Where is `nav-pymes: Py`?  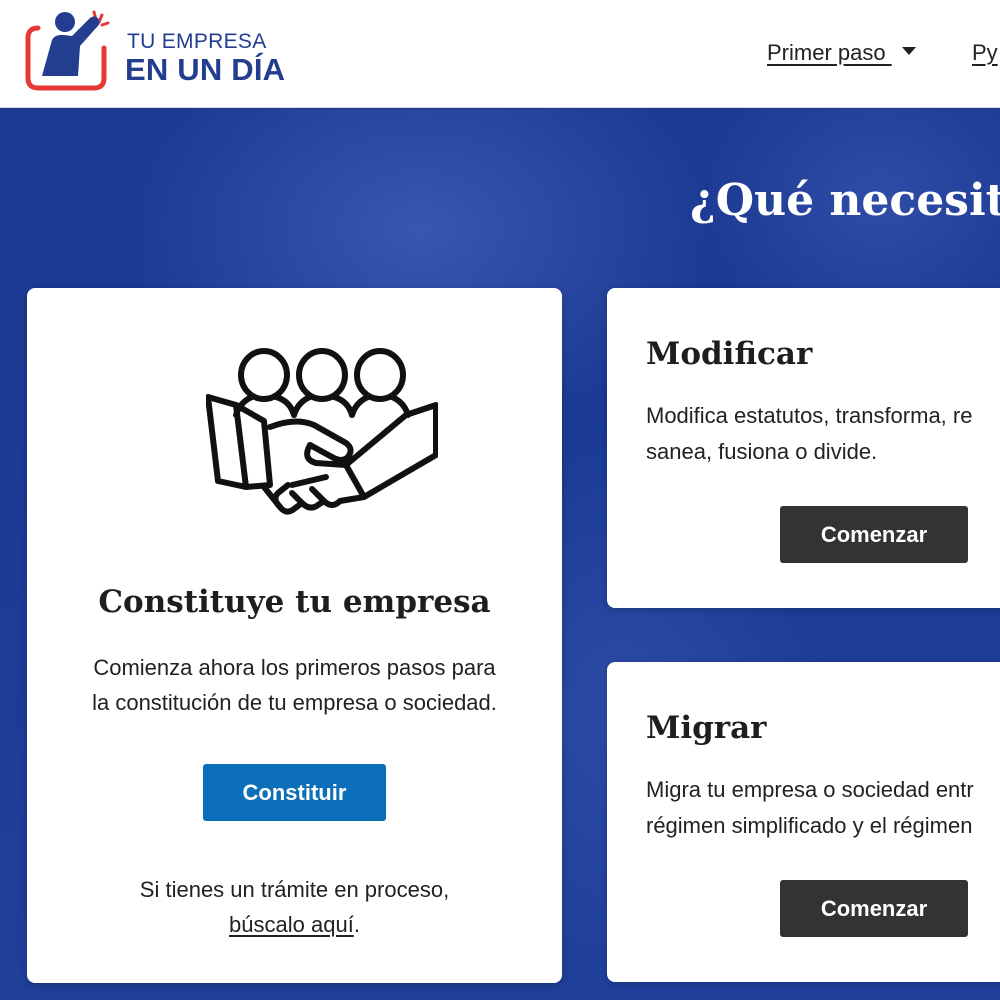
nav-pymes: Py is located at coordinates (985, 53).